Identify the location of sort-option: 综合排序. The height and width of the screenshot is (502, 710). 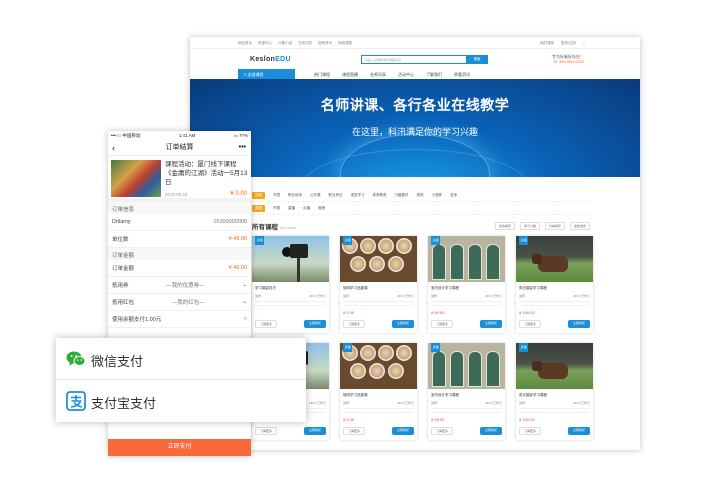
(504, 226).